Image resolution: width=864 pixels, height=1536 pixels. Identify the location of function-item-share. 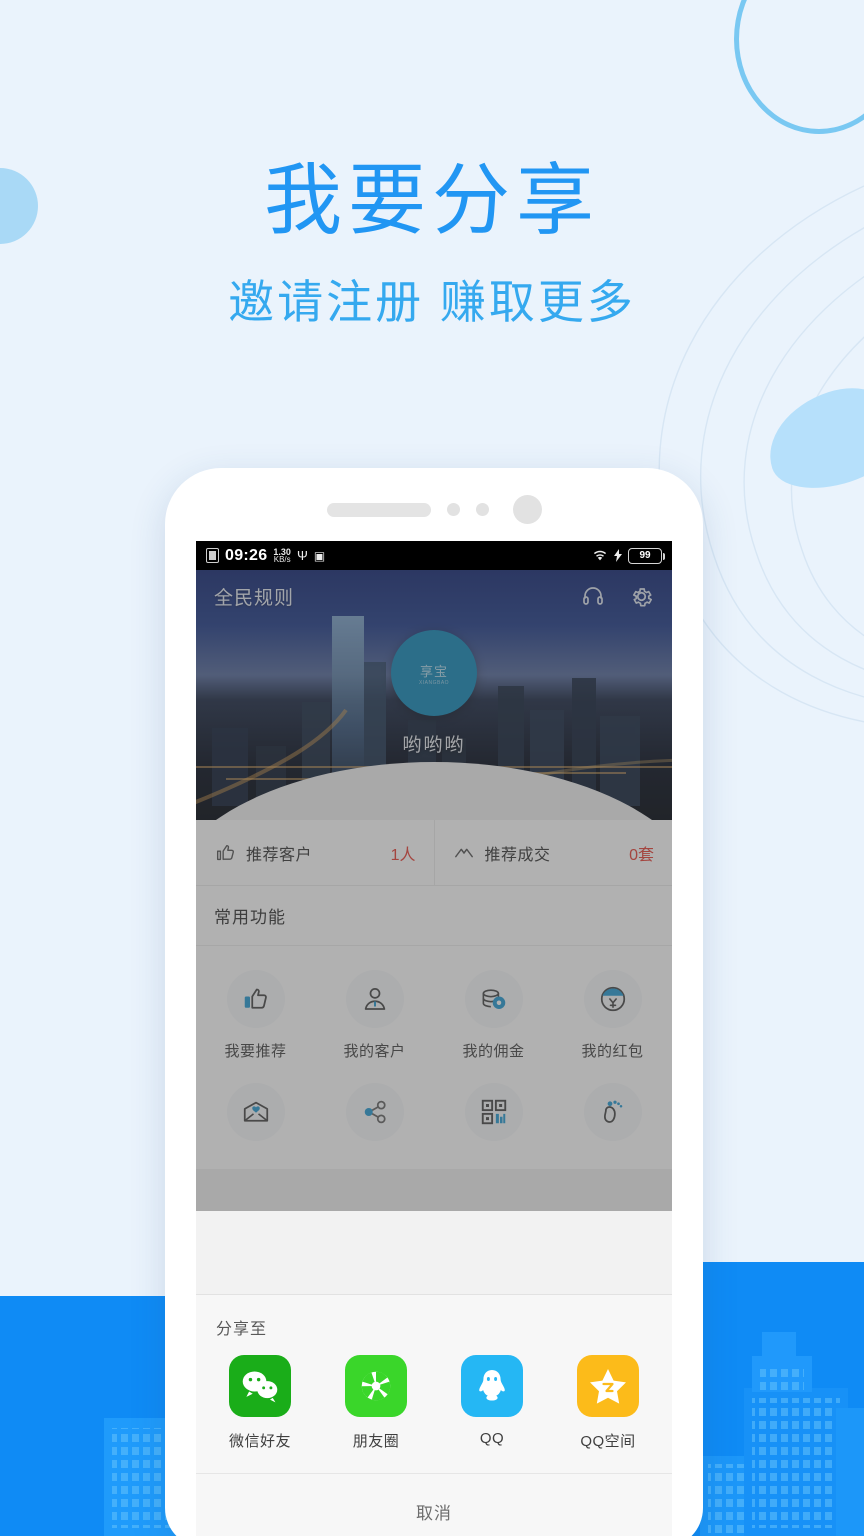
(374, 1121).